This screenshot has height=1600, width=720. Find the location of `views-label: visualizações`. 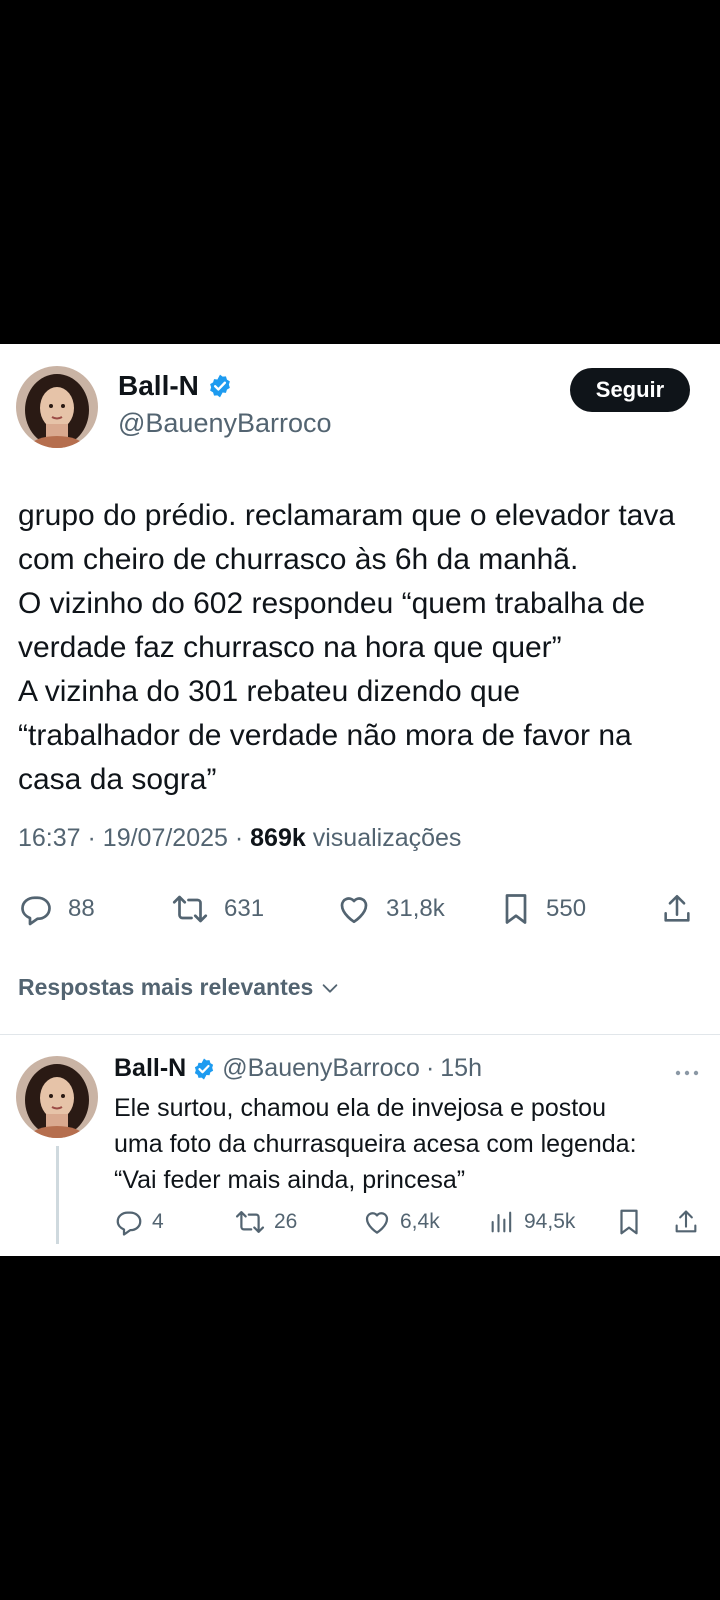

views-label: visualizações is located at coordinates (387, 838).